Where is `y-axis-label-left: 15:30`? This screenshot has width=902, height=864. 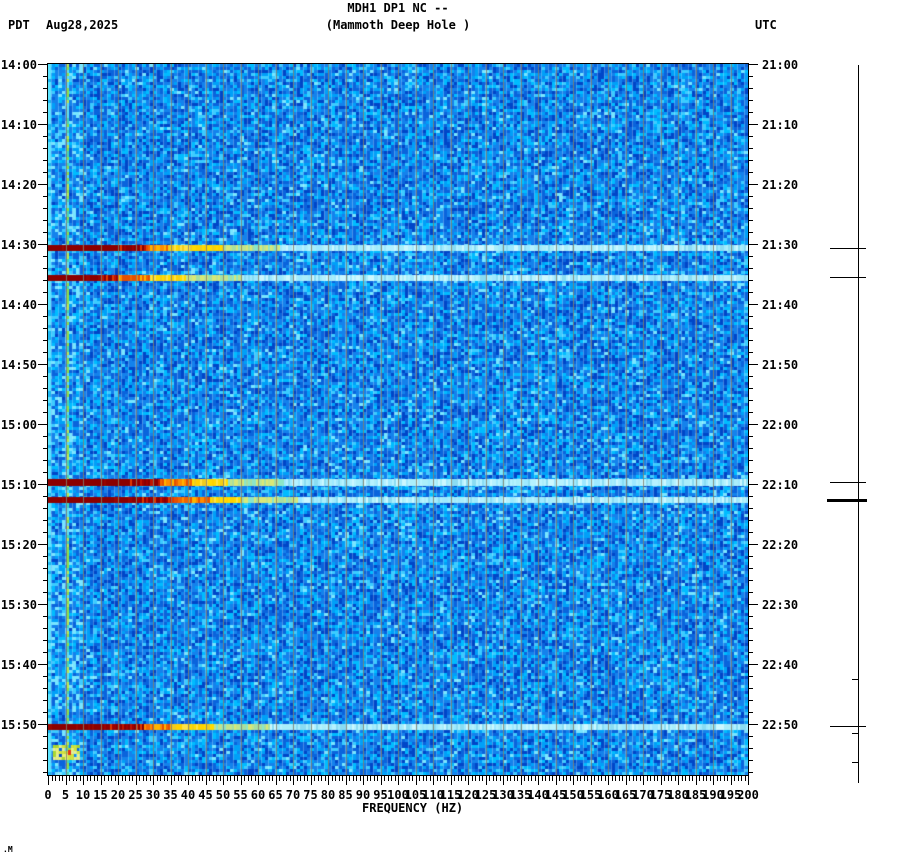 y-axis-label-left: 15:30 is located at coordinates (18, 605).